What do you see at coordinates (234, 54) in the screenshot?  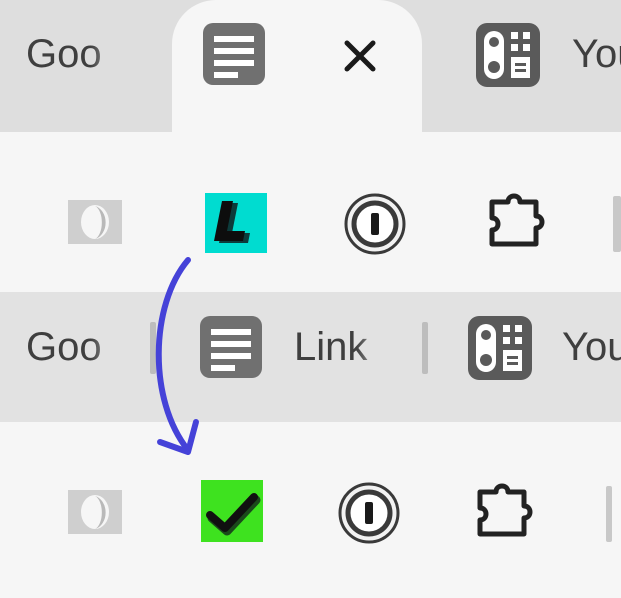 I see `document-icon` at bounding box center [234, 54].